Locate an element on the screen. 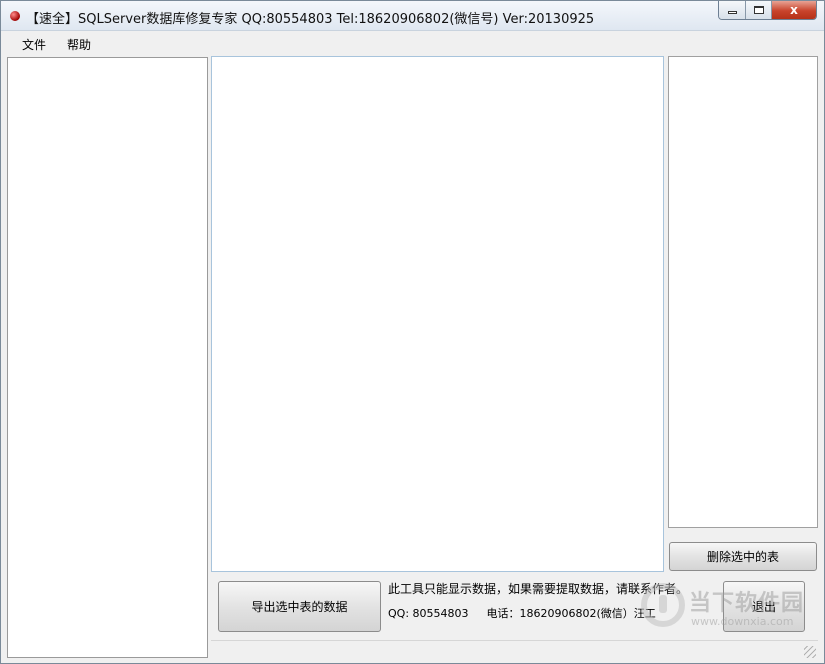  export-selected-data-button: 导出选中表的数据 is located at coordinates (299, 606).